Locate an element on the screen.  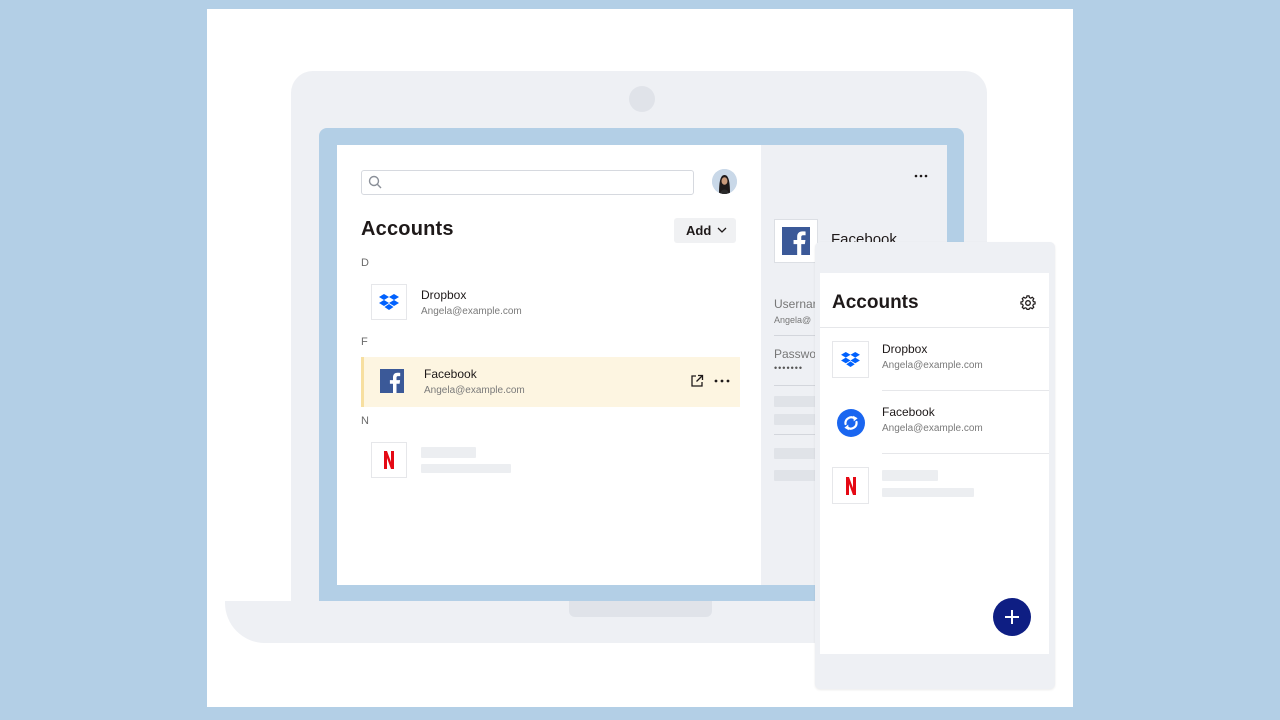
mobile-page-title: Accounts is located at coordinates (875, 302).